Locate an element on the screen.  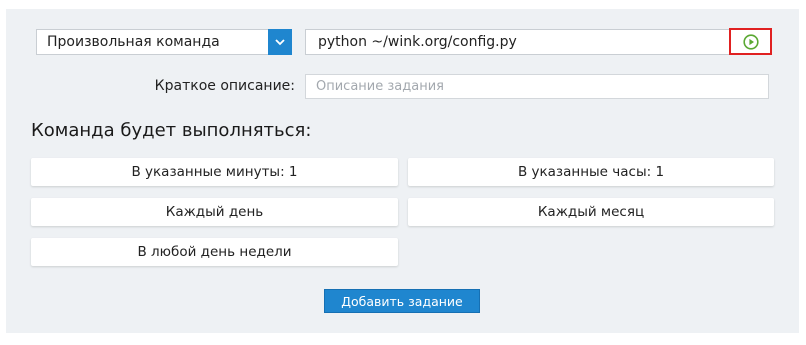
description-input: Описание задания is located at coordinates (537, 86).